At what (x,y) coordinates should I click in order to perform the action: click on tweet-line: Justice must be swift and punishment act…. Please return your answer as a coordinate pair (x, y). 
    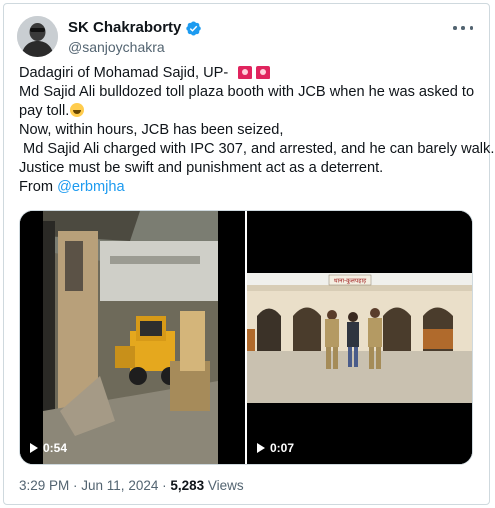
    Looking at the image, I should click on (201, 168).